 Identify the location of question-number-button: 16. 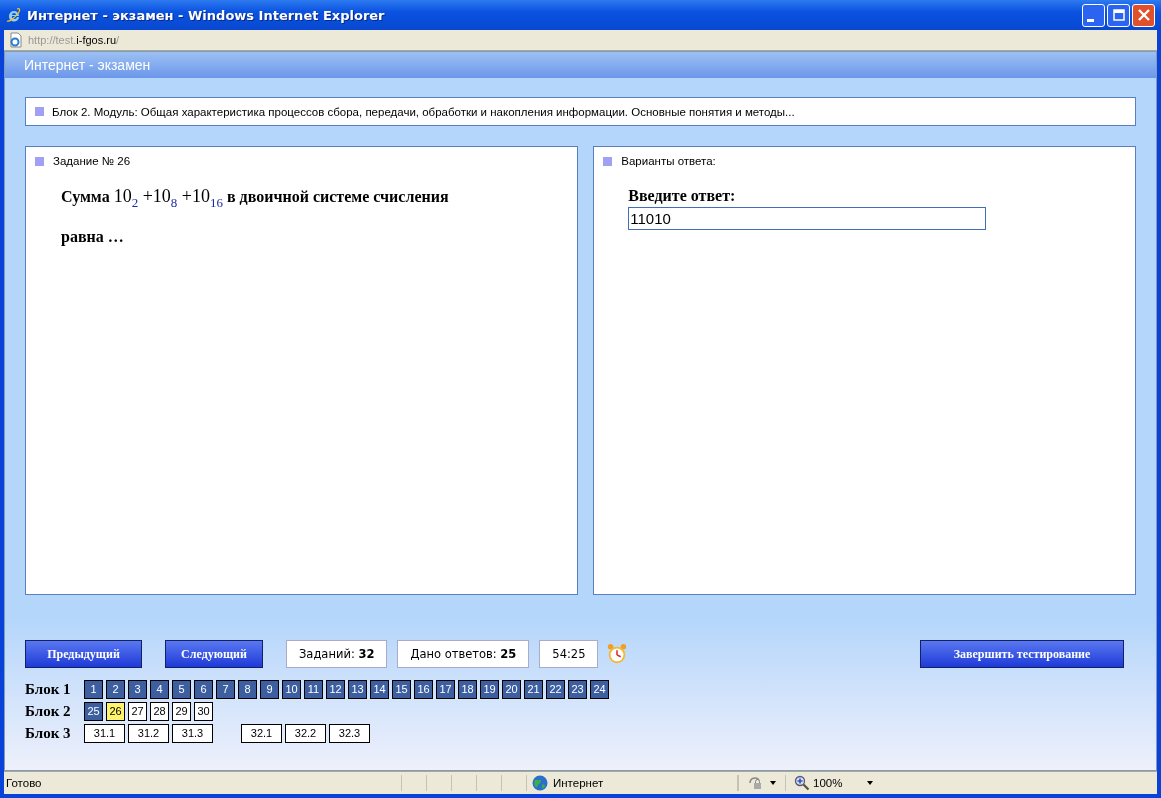
(423, 689).